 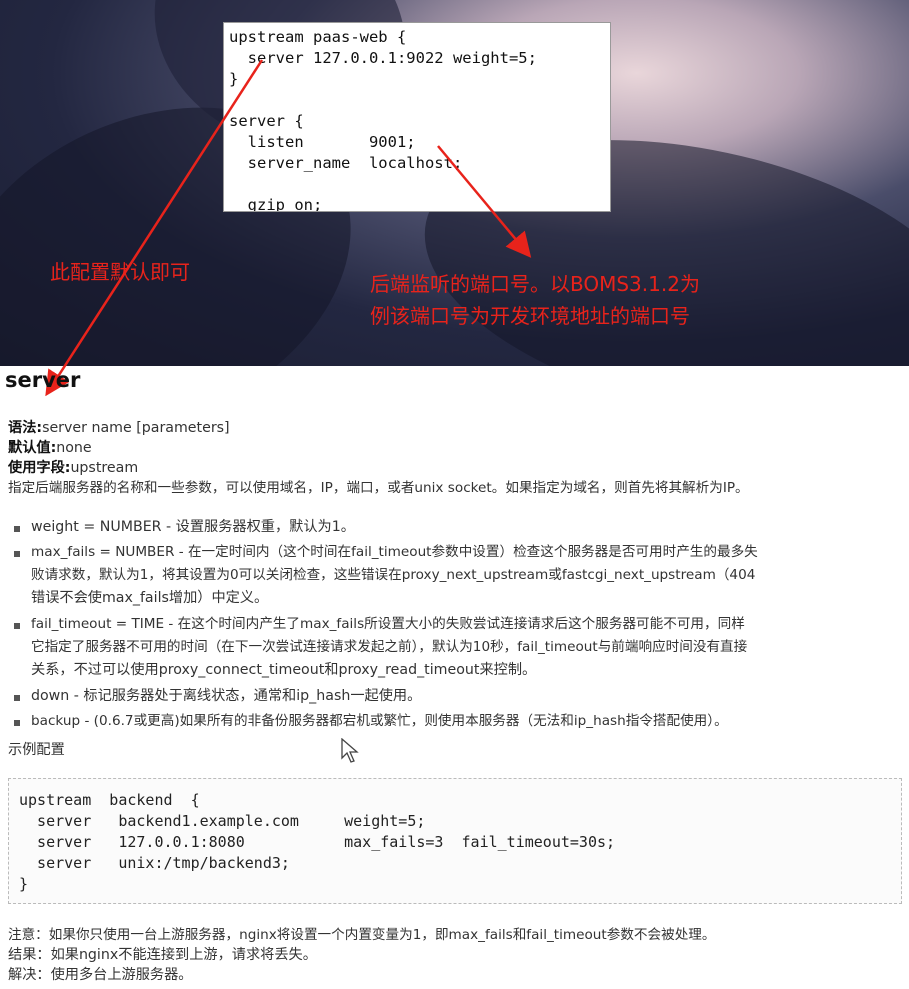 I want to click on context-label: 使用字段:, so click(x=39, y=468).